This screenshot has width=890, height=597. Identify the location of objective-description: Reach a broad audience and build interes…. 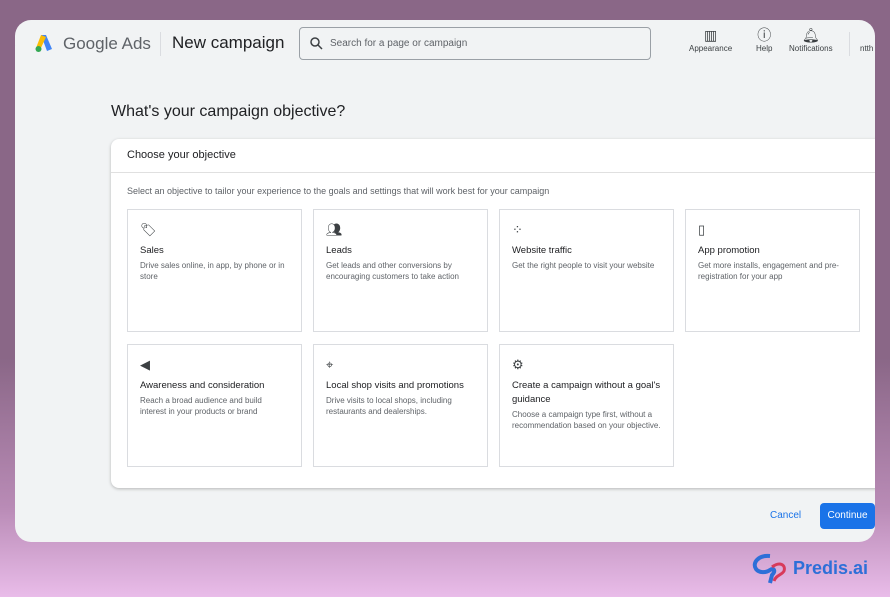
(201, 406).